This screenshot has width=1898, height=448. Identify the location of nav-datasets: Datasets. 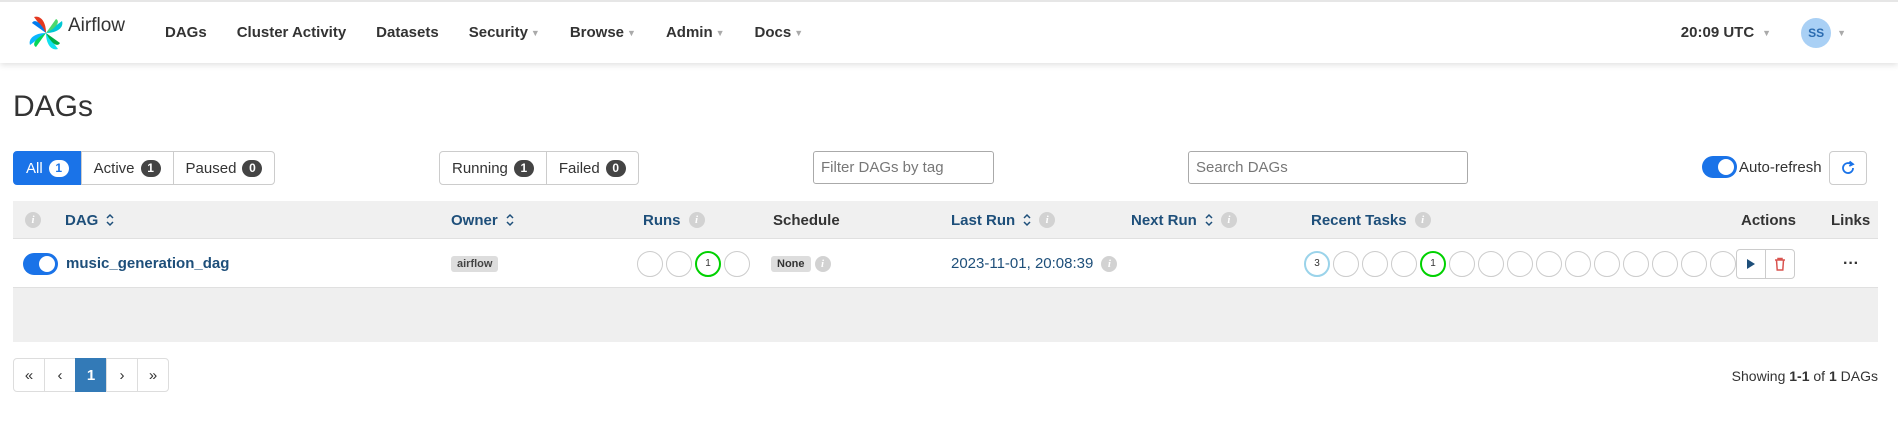
(407, 32).